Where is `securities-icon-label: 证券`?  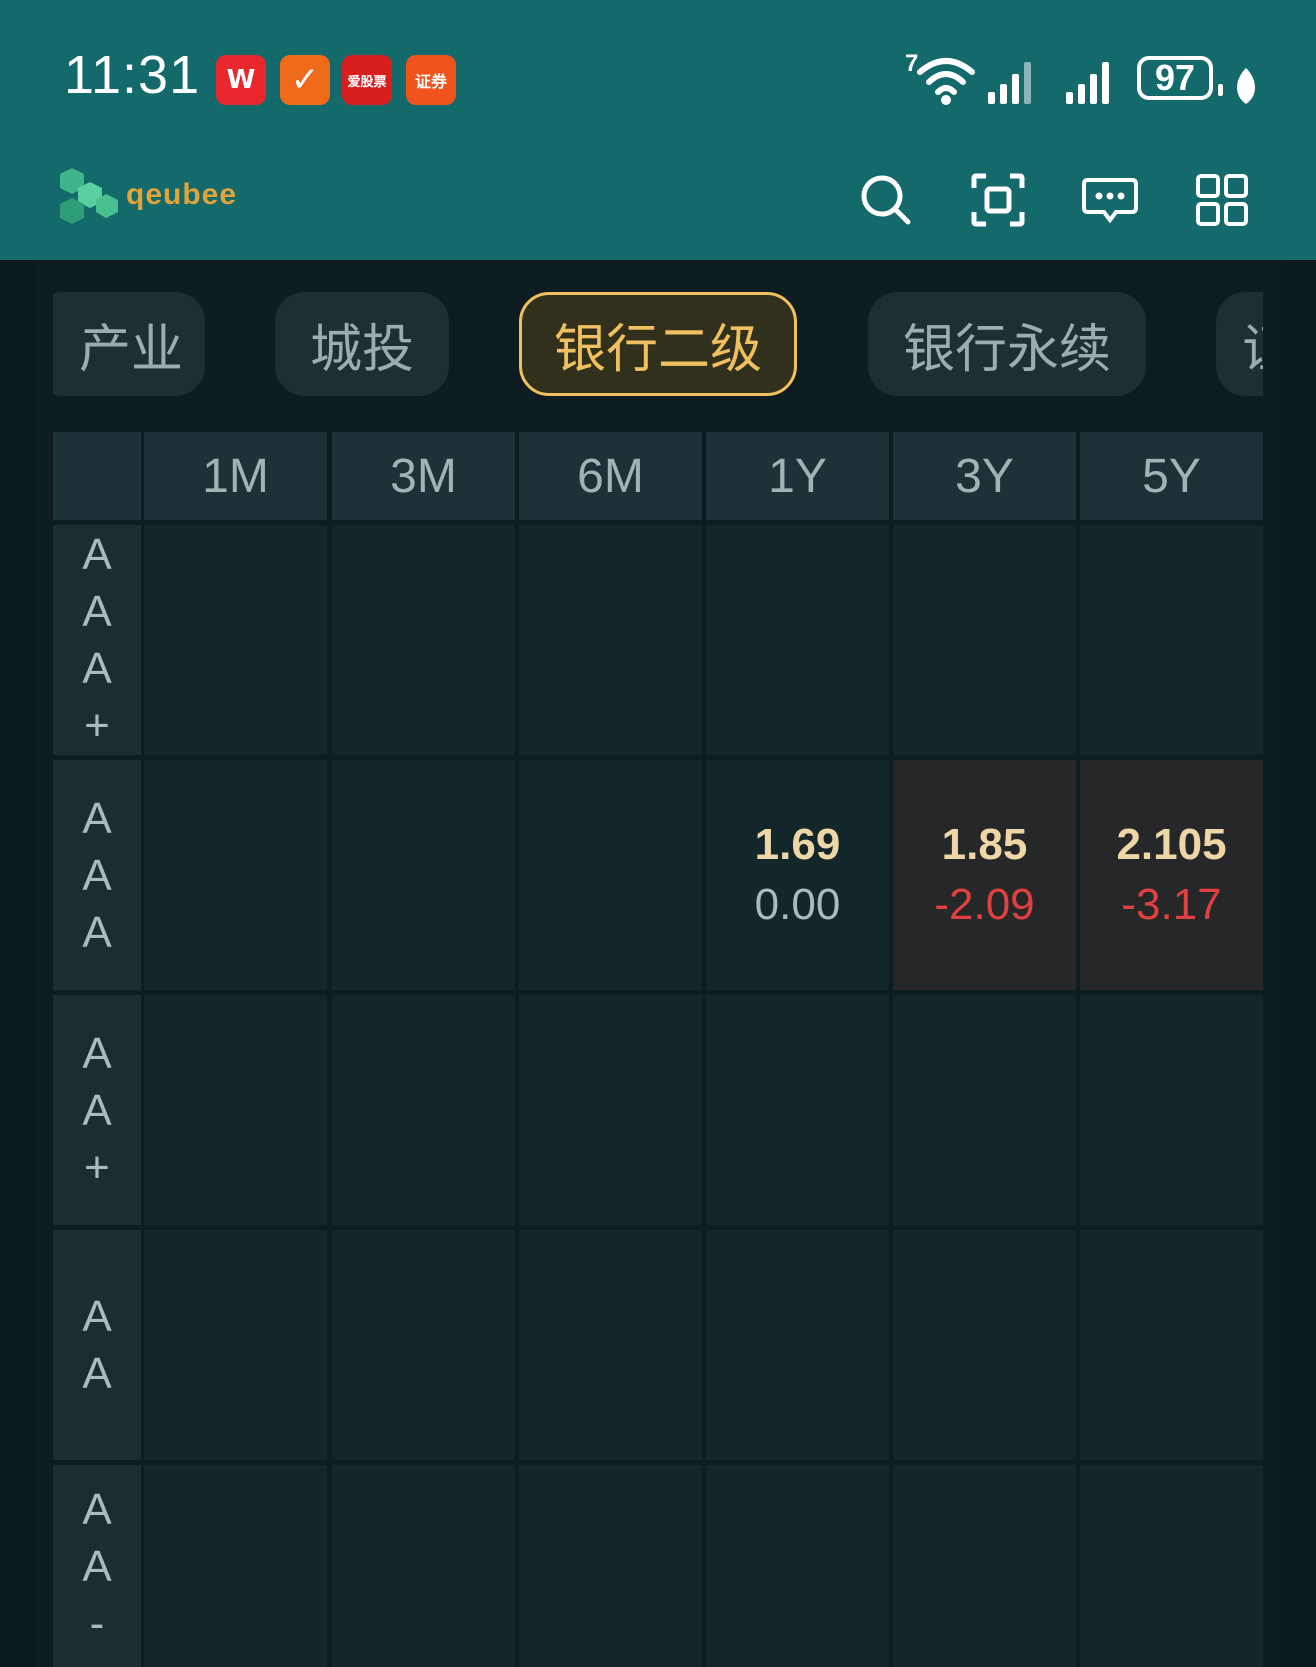
securities-icon-label: 证券 is located at coordinates (430, 81).